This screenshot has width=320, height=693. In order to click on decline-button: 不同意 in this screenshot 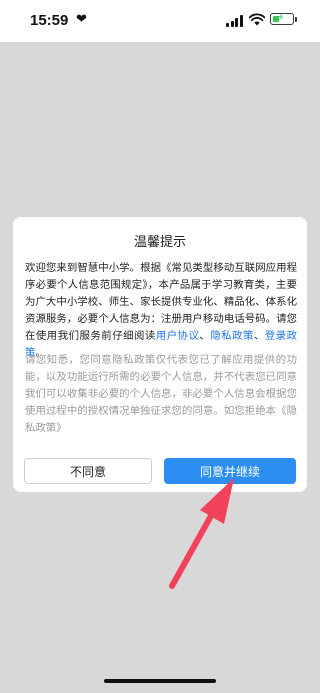, I will do `click(88, 471)`.